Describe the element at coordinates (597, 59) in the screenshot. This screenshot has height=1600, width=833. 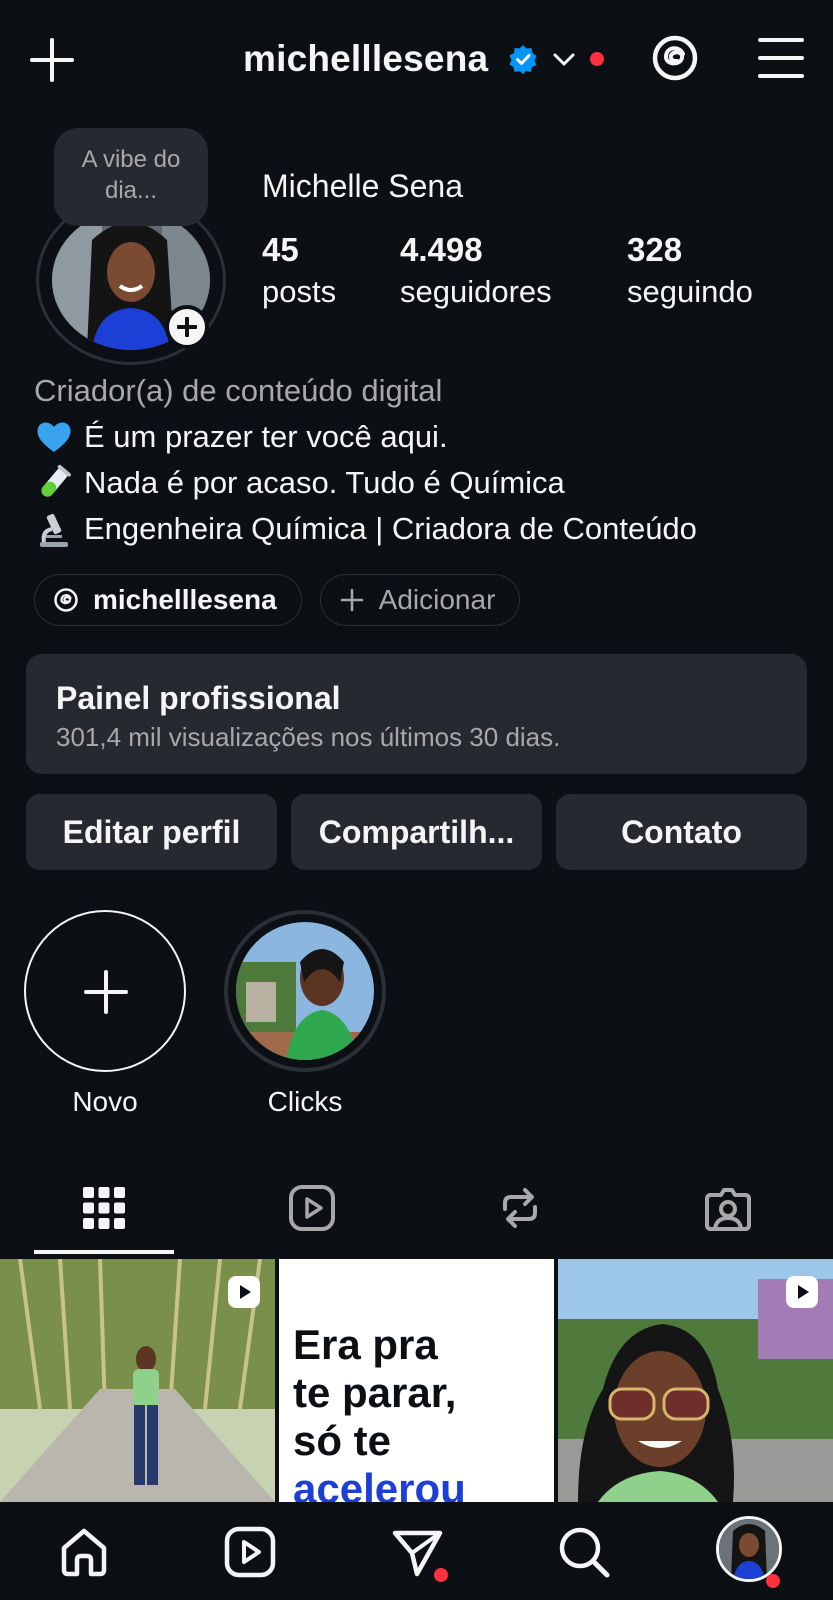
I see `notification-dot` at that location.